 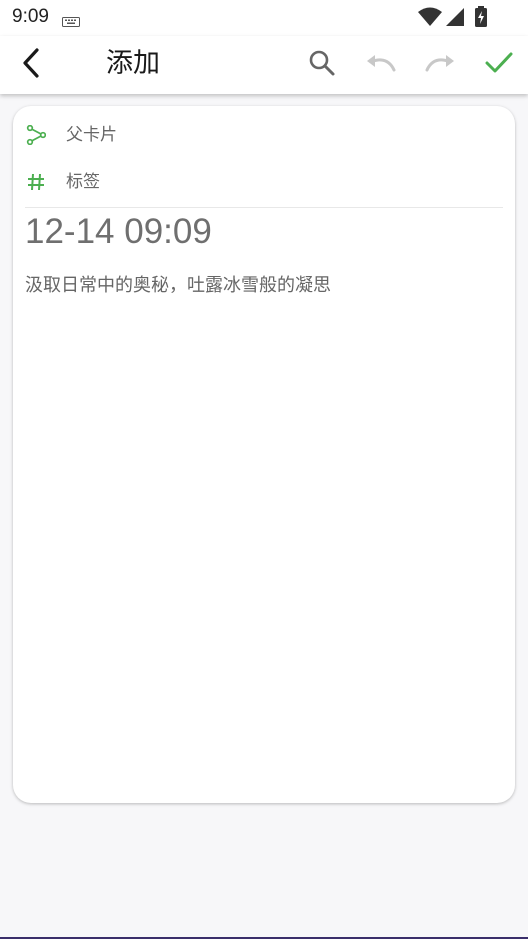 I want to click on back-arrow-icon, so click(x=32, y=65).